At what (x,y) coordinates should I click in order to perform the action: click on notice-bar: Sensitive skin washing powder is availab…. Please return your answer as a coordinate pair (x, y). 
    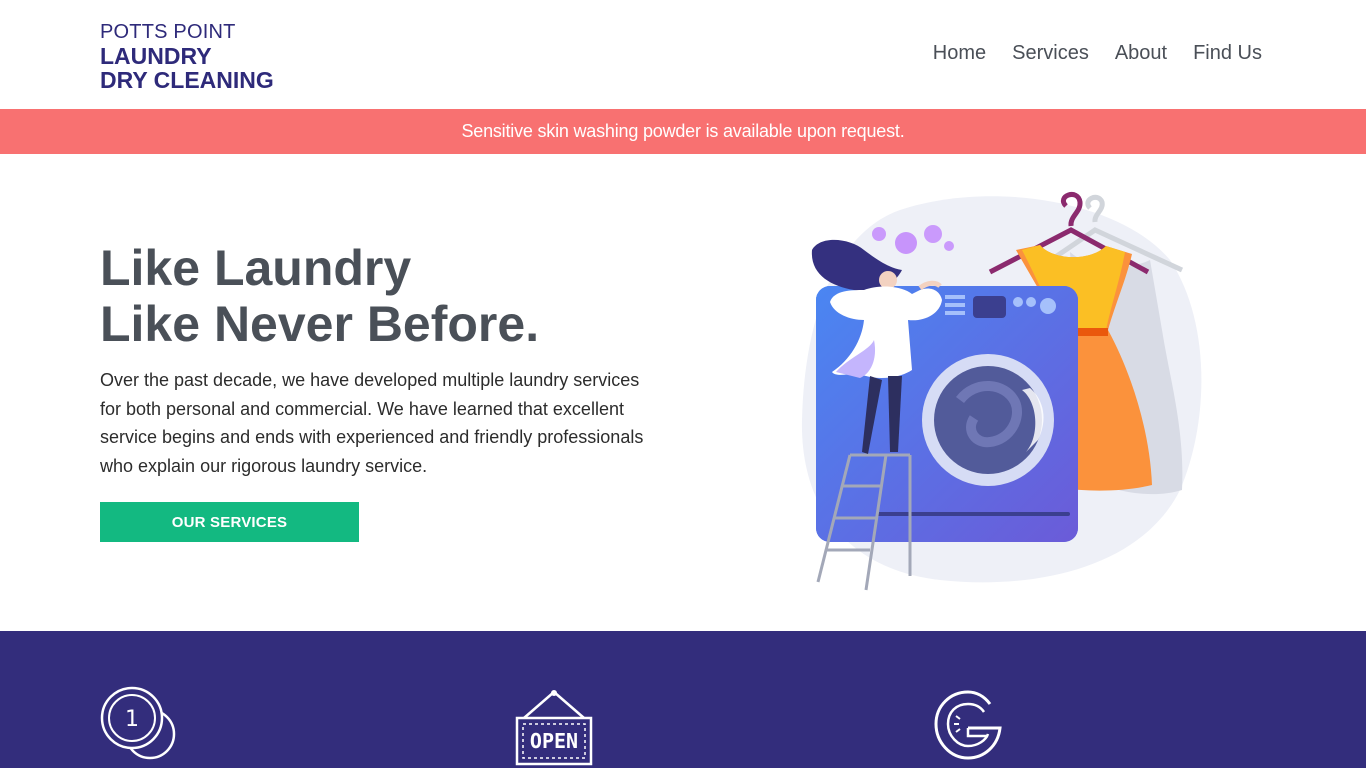
    Looking at the image, I should click on (683, 131).